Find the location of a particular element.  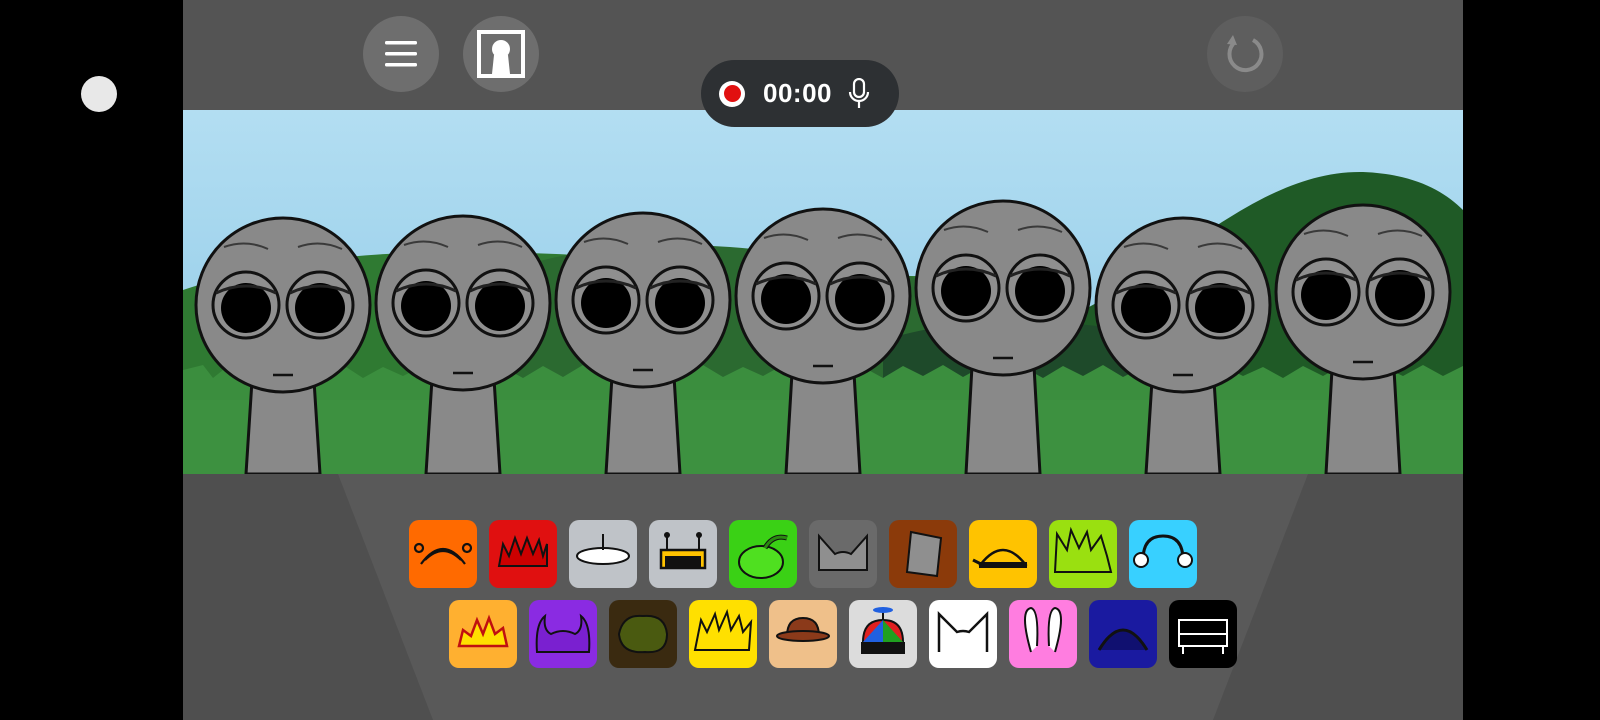

palette-slot-mossy-hair is located at coordinates (643, 634).